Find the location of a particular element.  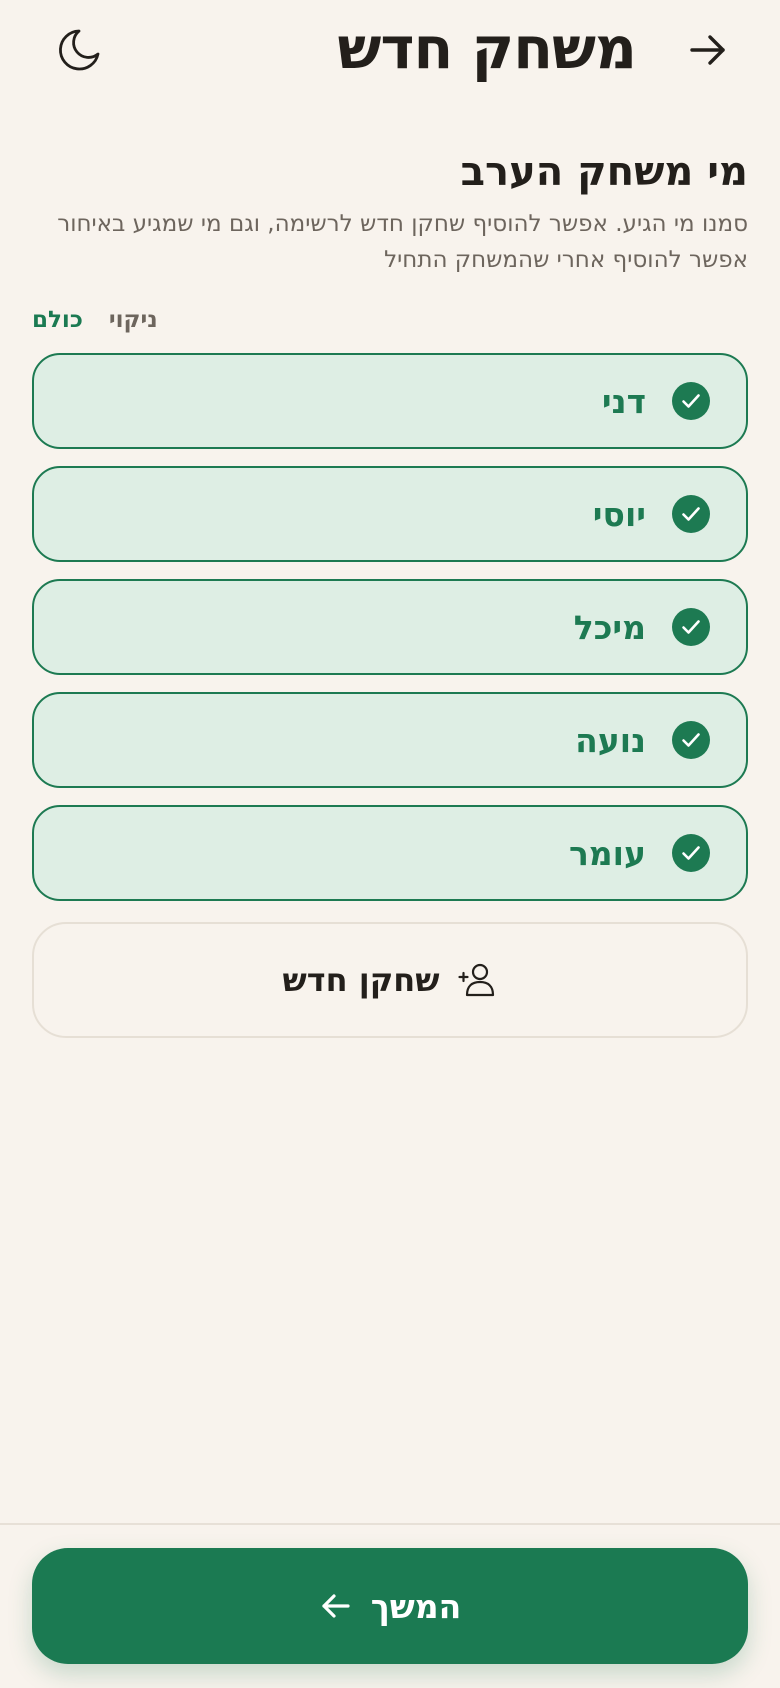

player-card: מיכל is located at coordinates (390, 627).